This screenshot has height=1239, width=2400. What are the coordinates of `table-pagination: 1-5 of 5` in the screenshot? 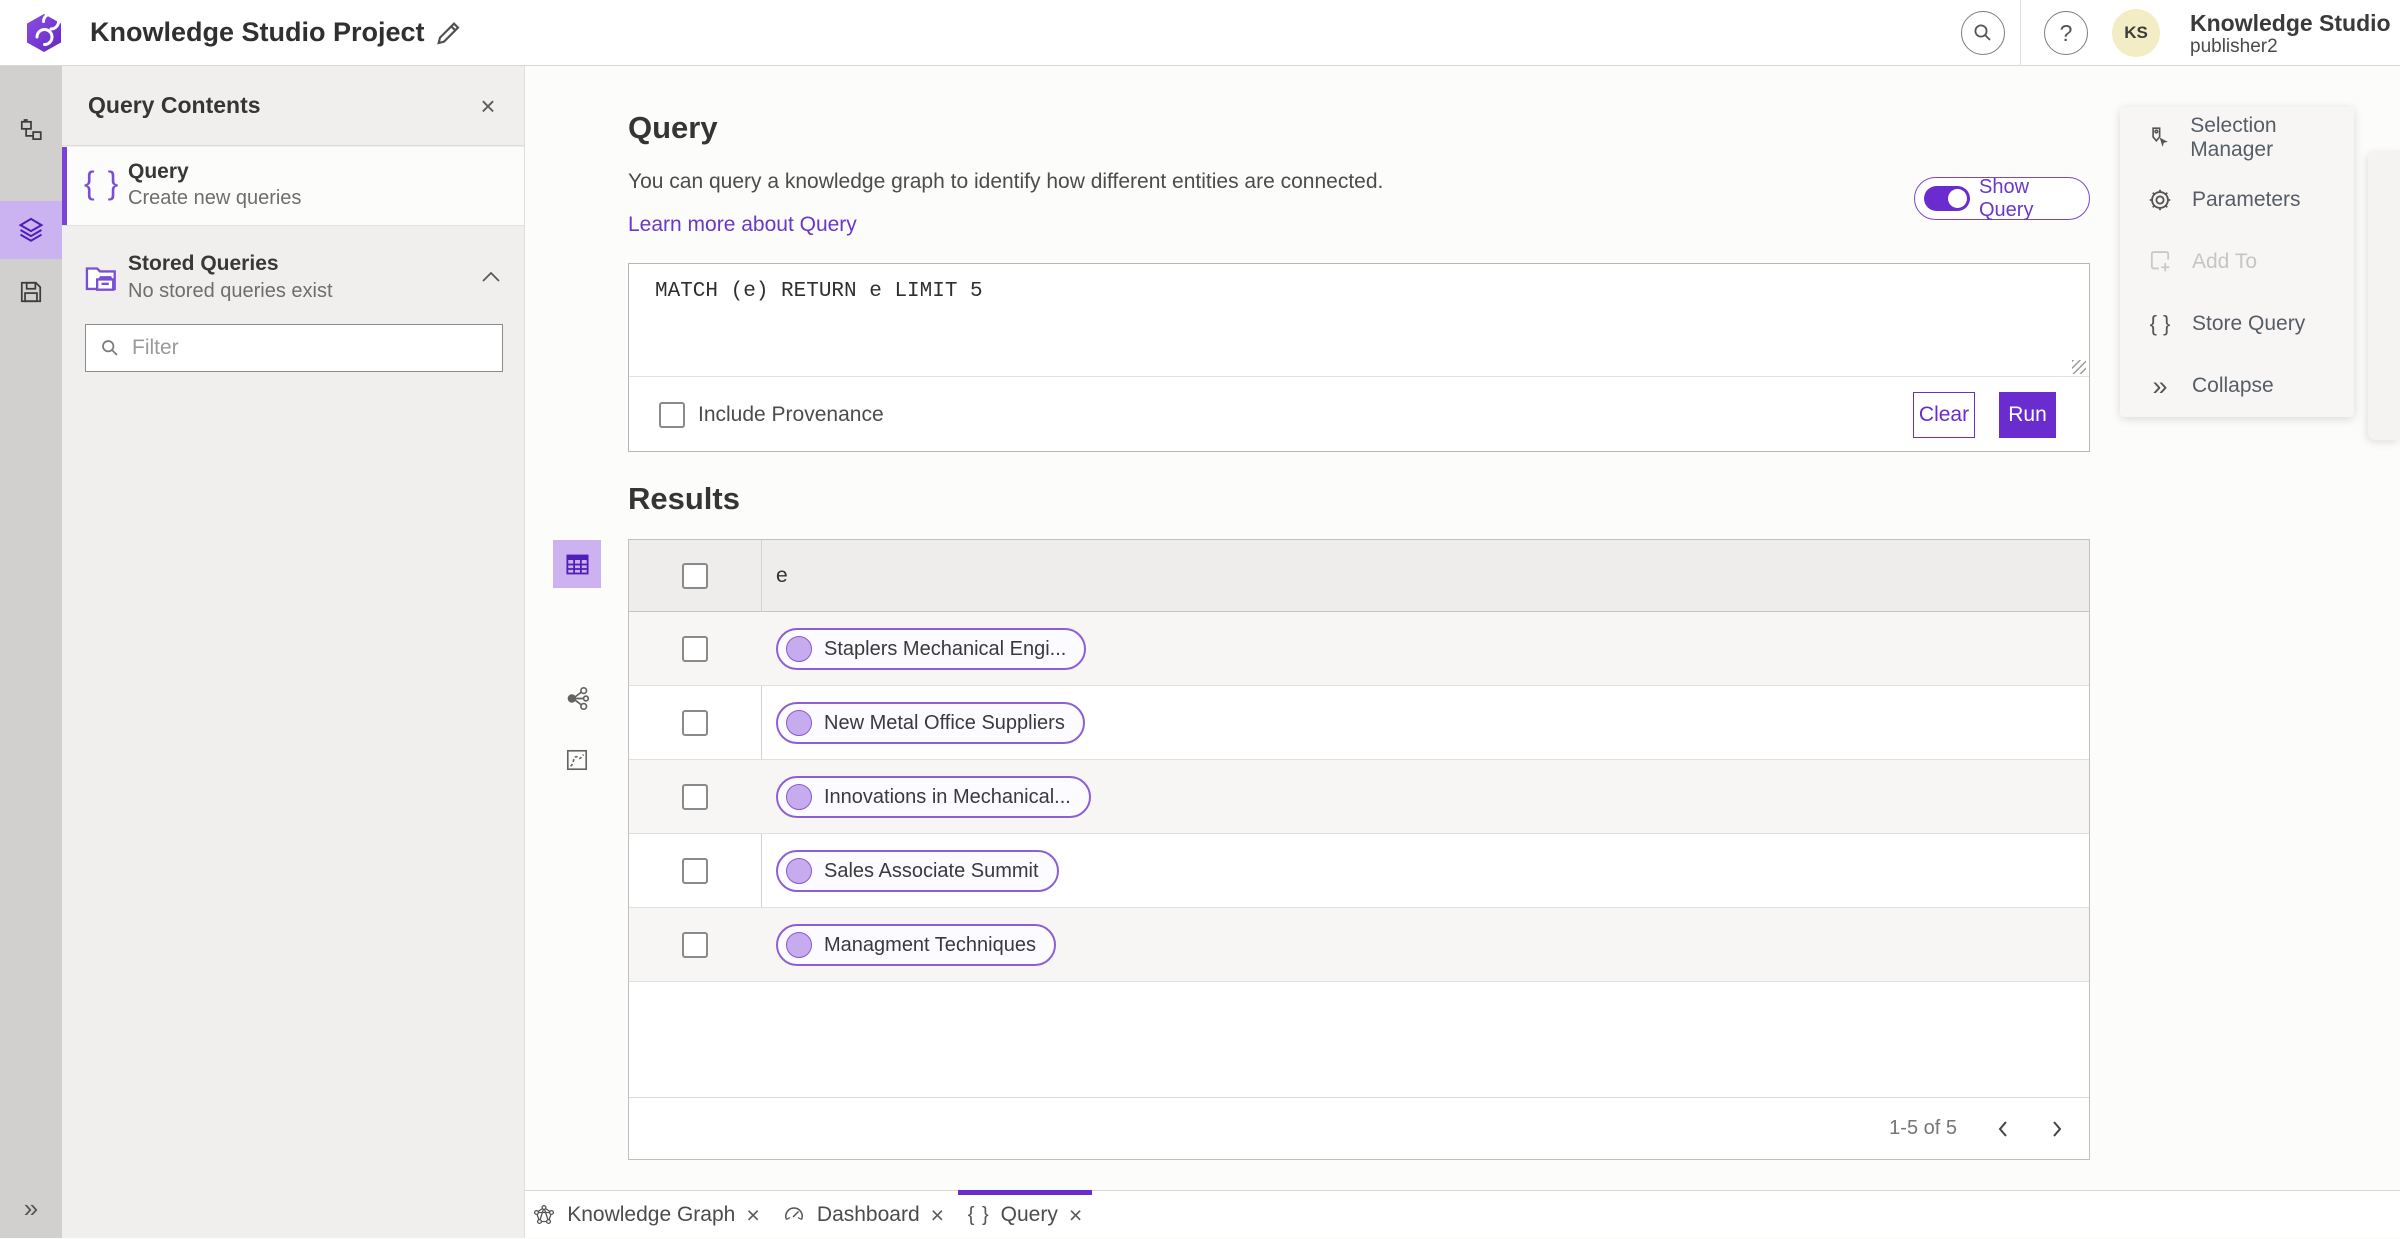 It's located at (1359, 1128).